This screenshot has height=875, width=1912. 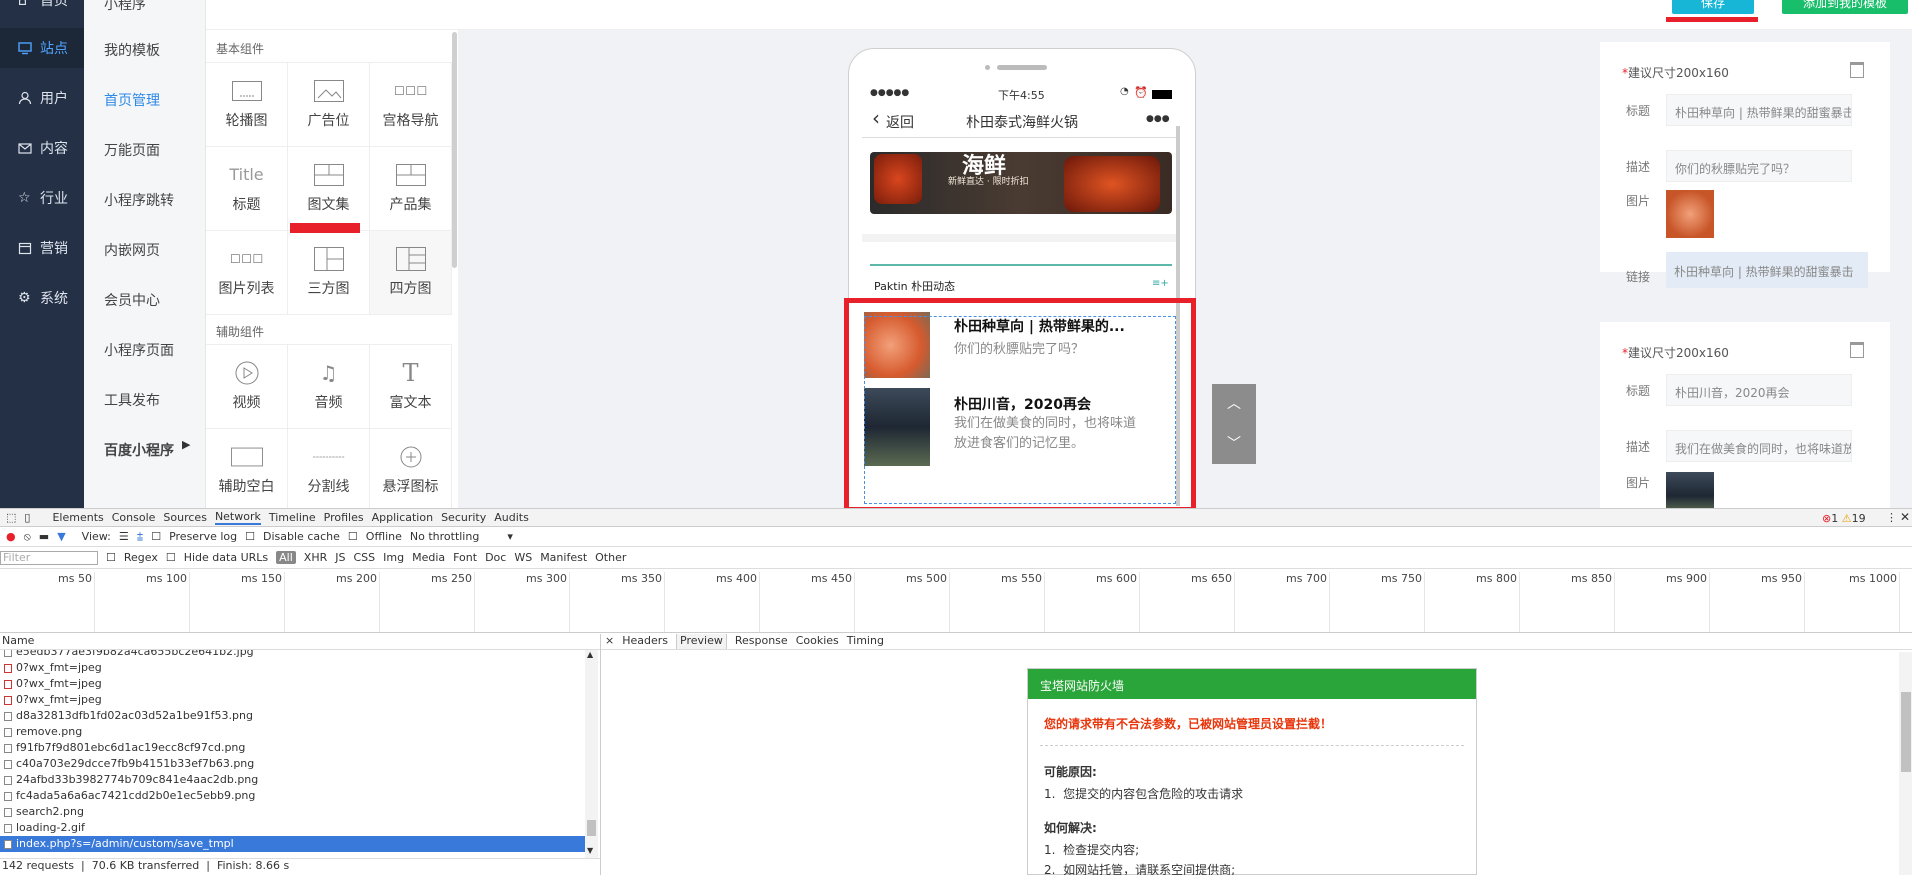 I want to click on list-view-icon: ☰, so click(x=124, y=536).